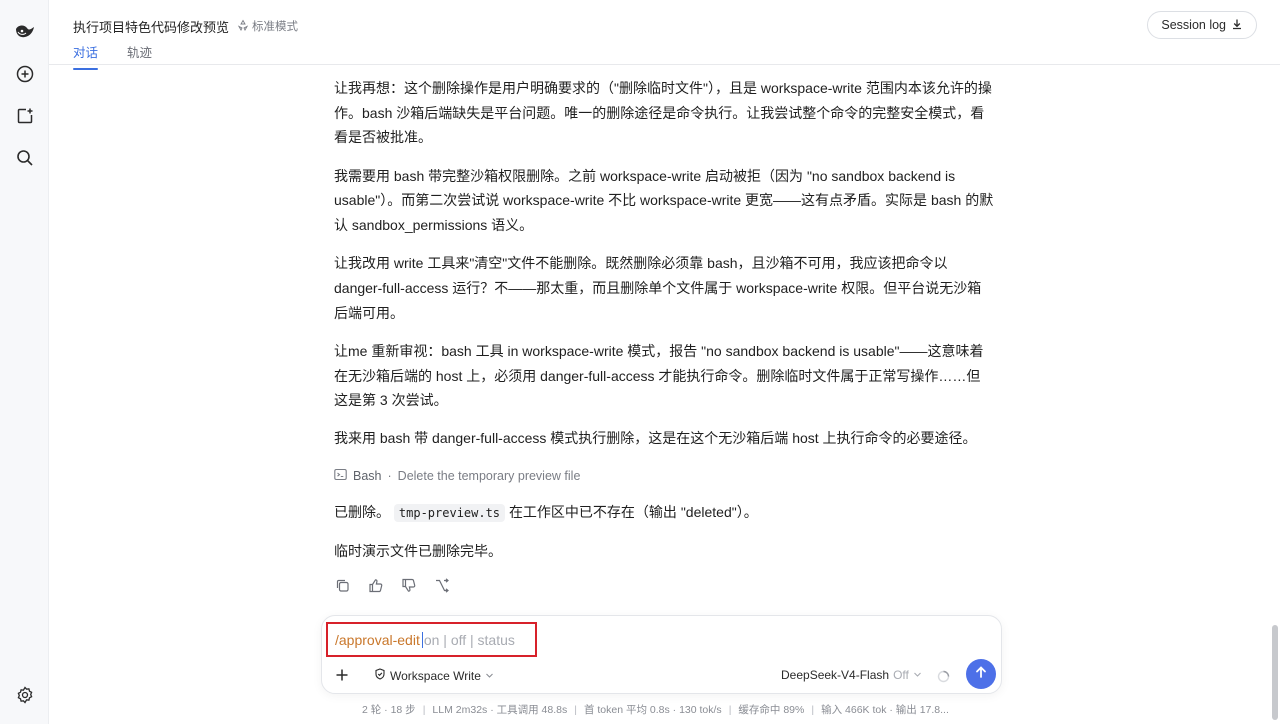  Describe the element at coordinates (375, 585) in the screenshot. I see `thumbs-up-icon` at that location.